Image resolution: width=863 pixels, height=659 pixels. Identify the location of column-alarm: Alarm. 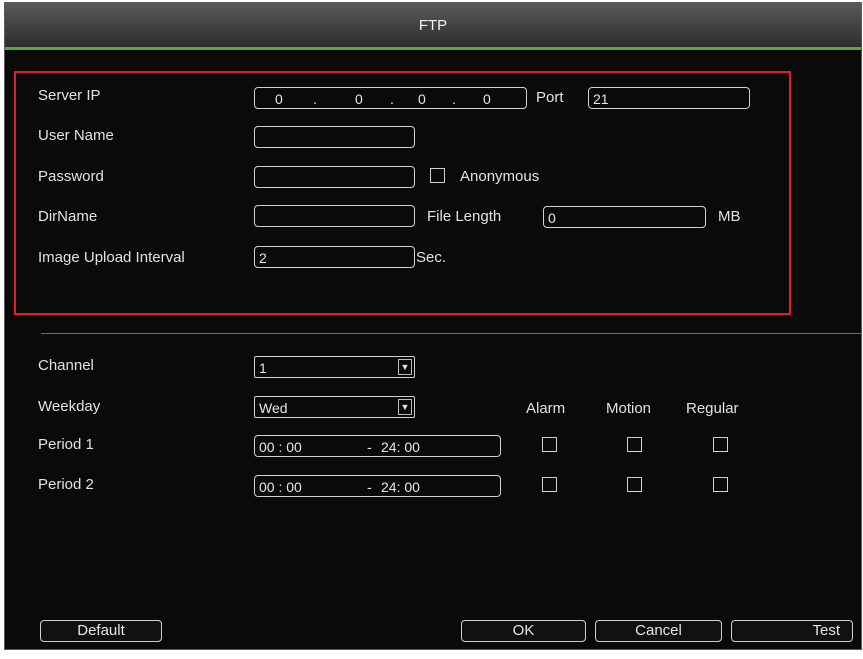
(546, 408).